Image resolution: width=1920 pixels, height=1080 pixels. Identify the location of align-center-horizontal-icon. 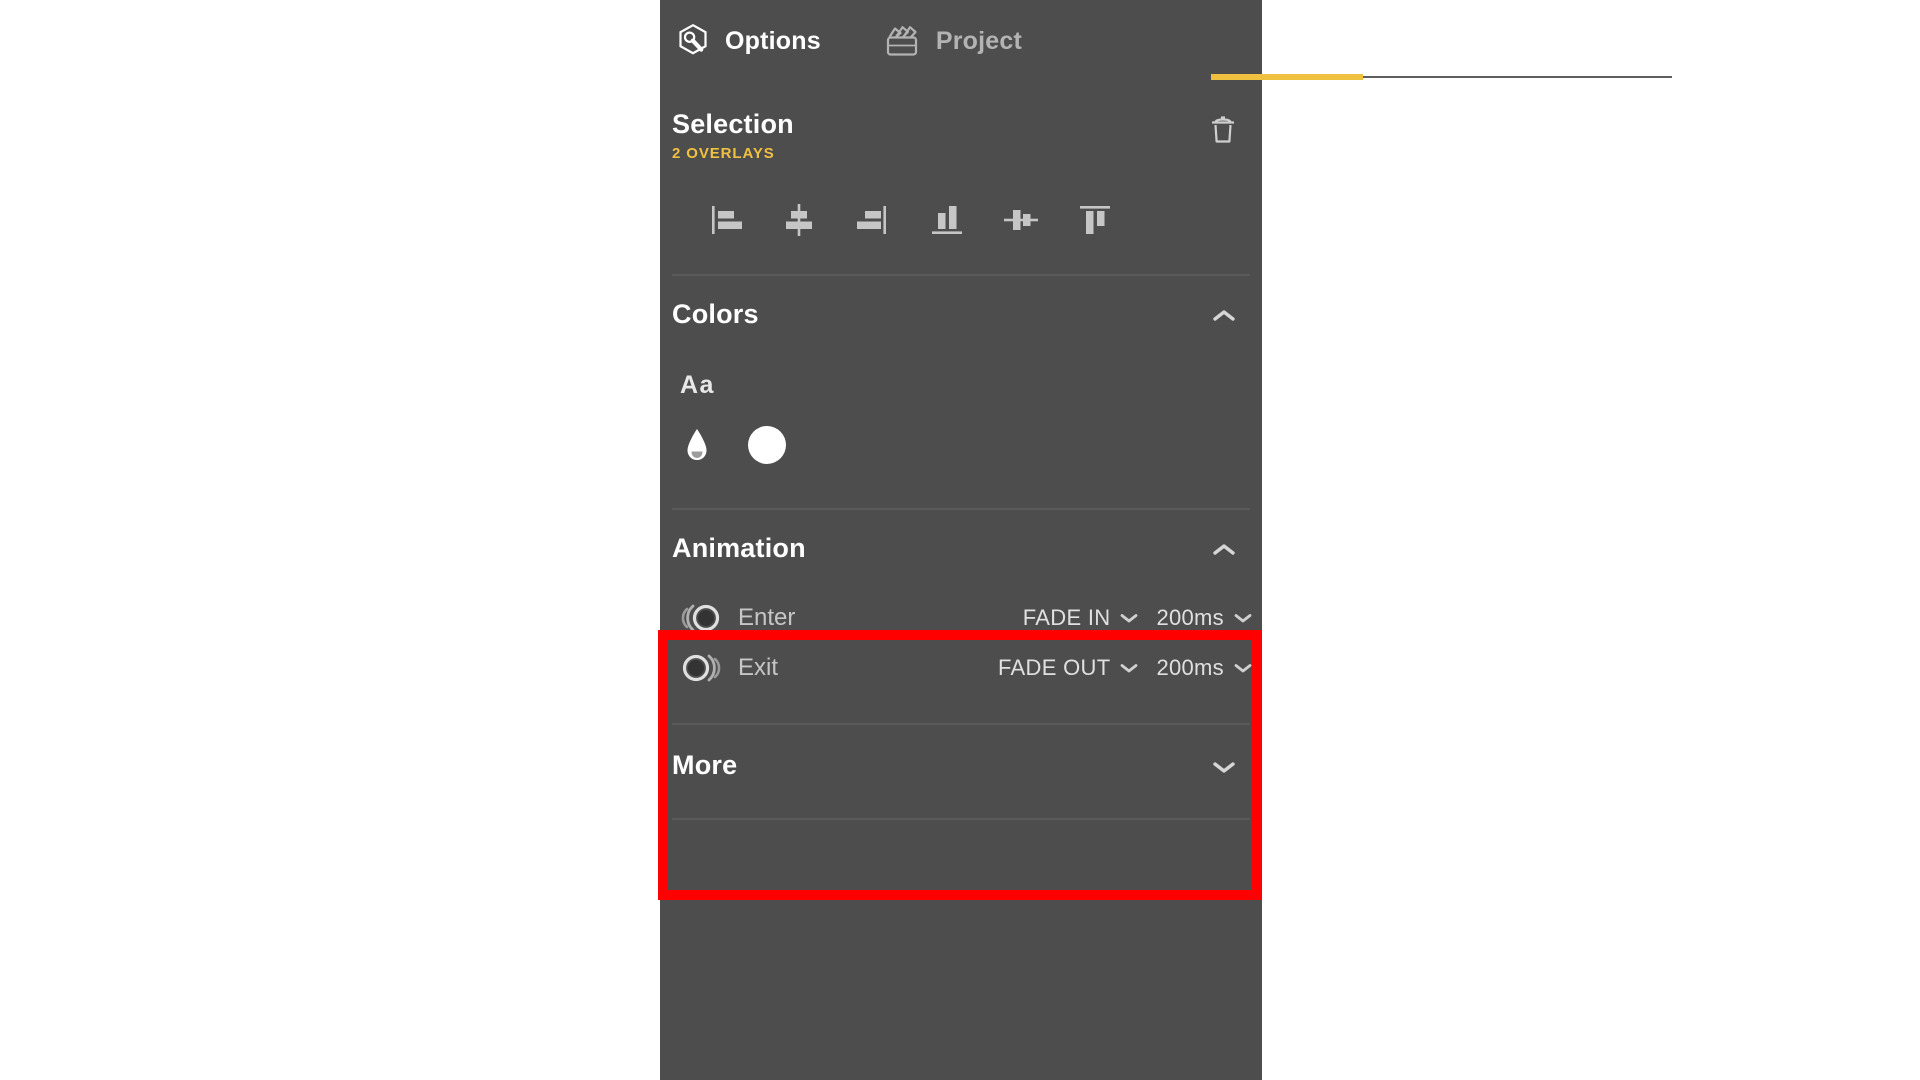
(799, 220).